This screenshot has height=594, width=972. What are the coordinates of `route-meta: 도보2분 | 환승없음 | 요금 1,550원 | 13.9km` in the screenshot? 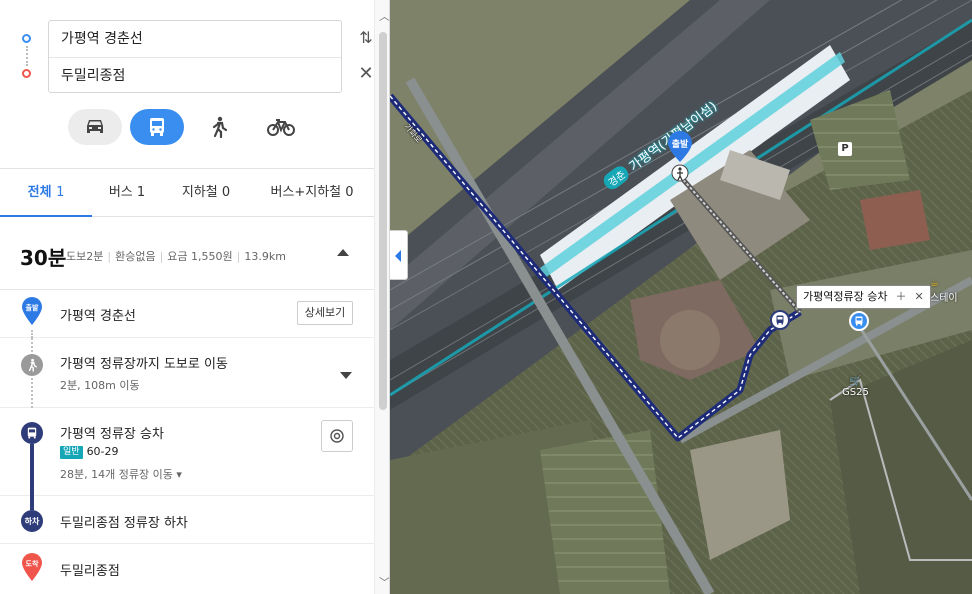 It's located at (176, 256).